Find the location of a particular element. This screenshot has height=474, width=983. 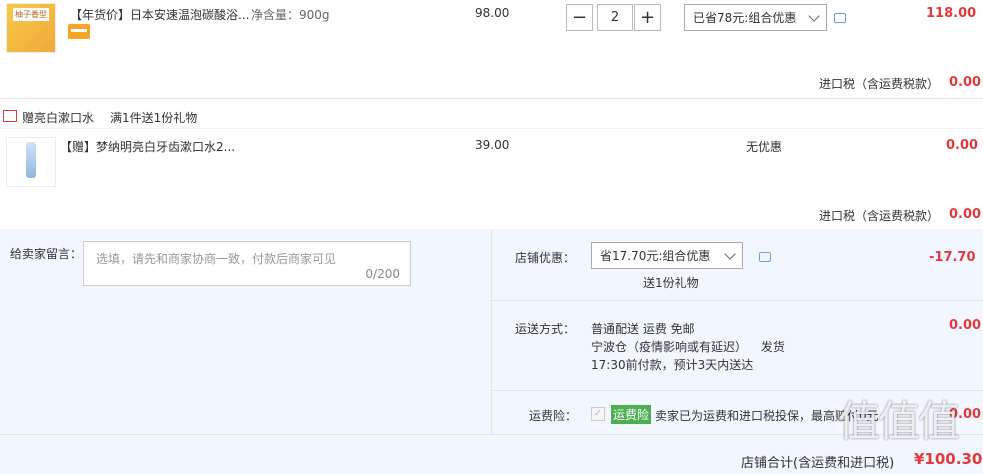

gift-subtotal: 0.00 is located at coordinates (962, 145).